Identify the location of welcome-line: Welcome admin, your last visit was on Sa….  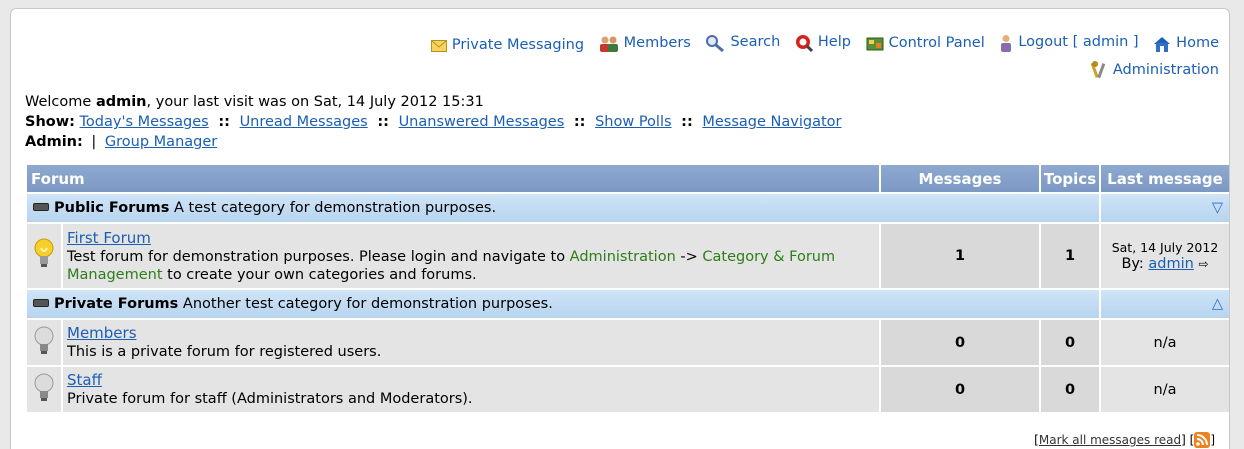
(254, 102).